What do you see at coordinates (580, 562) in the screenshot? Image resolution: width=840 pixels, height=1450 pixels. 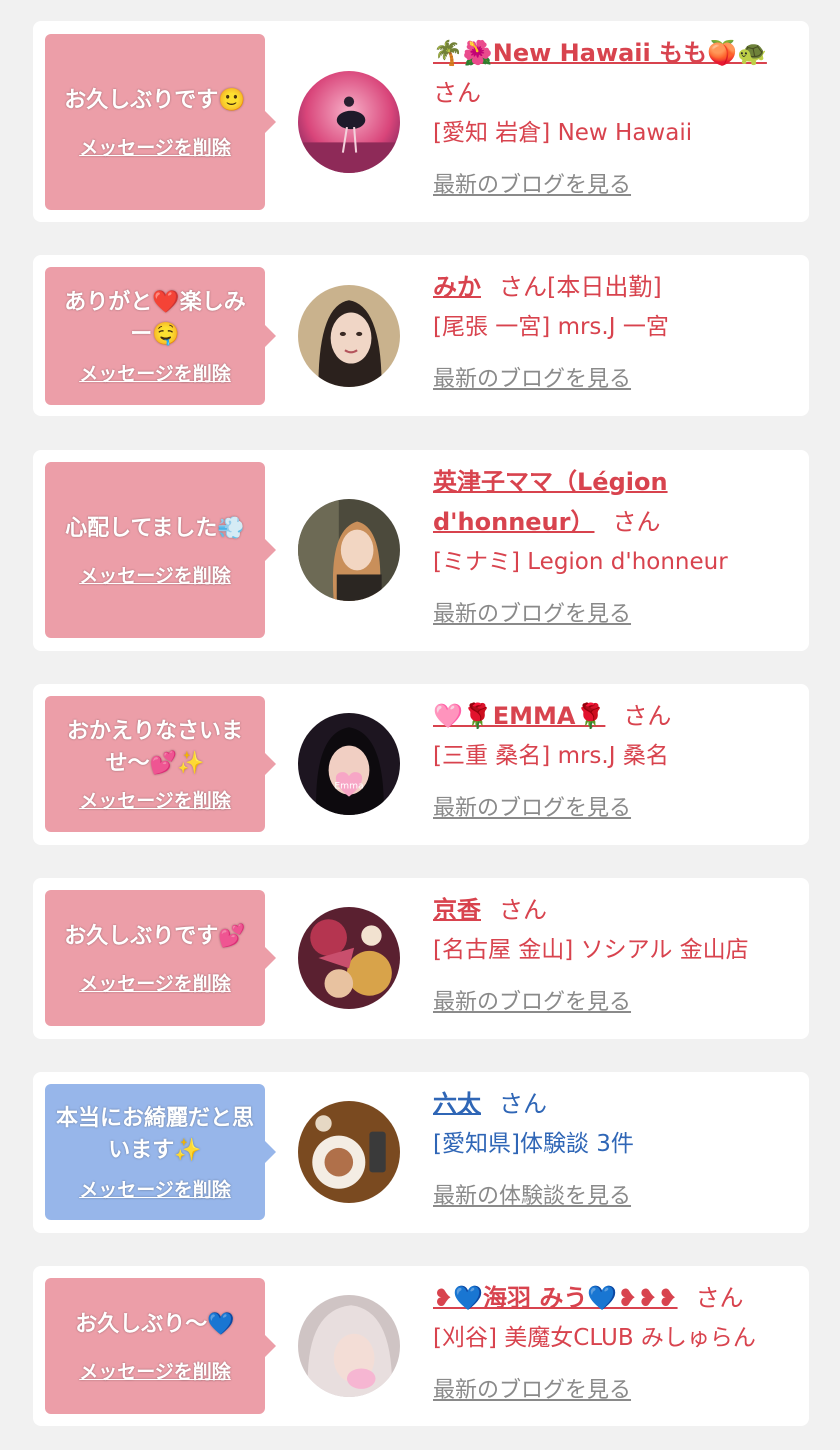 I see `sender-location: [ミナミ] Legion d'honneur` at bounding box center [580, 562].